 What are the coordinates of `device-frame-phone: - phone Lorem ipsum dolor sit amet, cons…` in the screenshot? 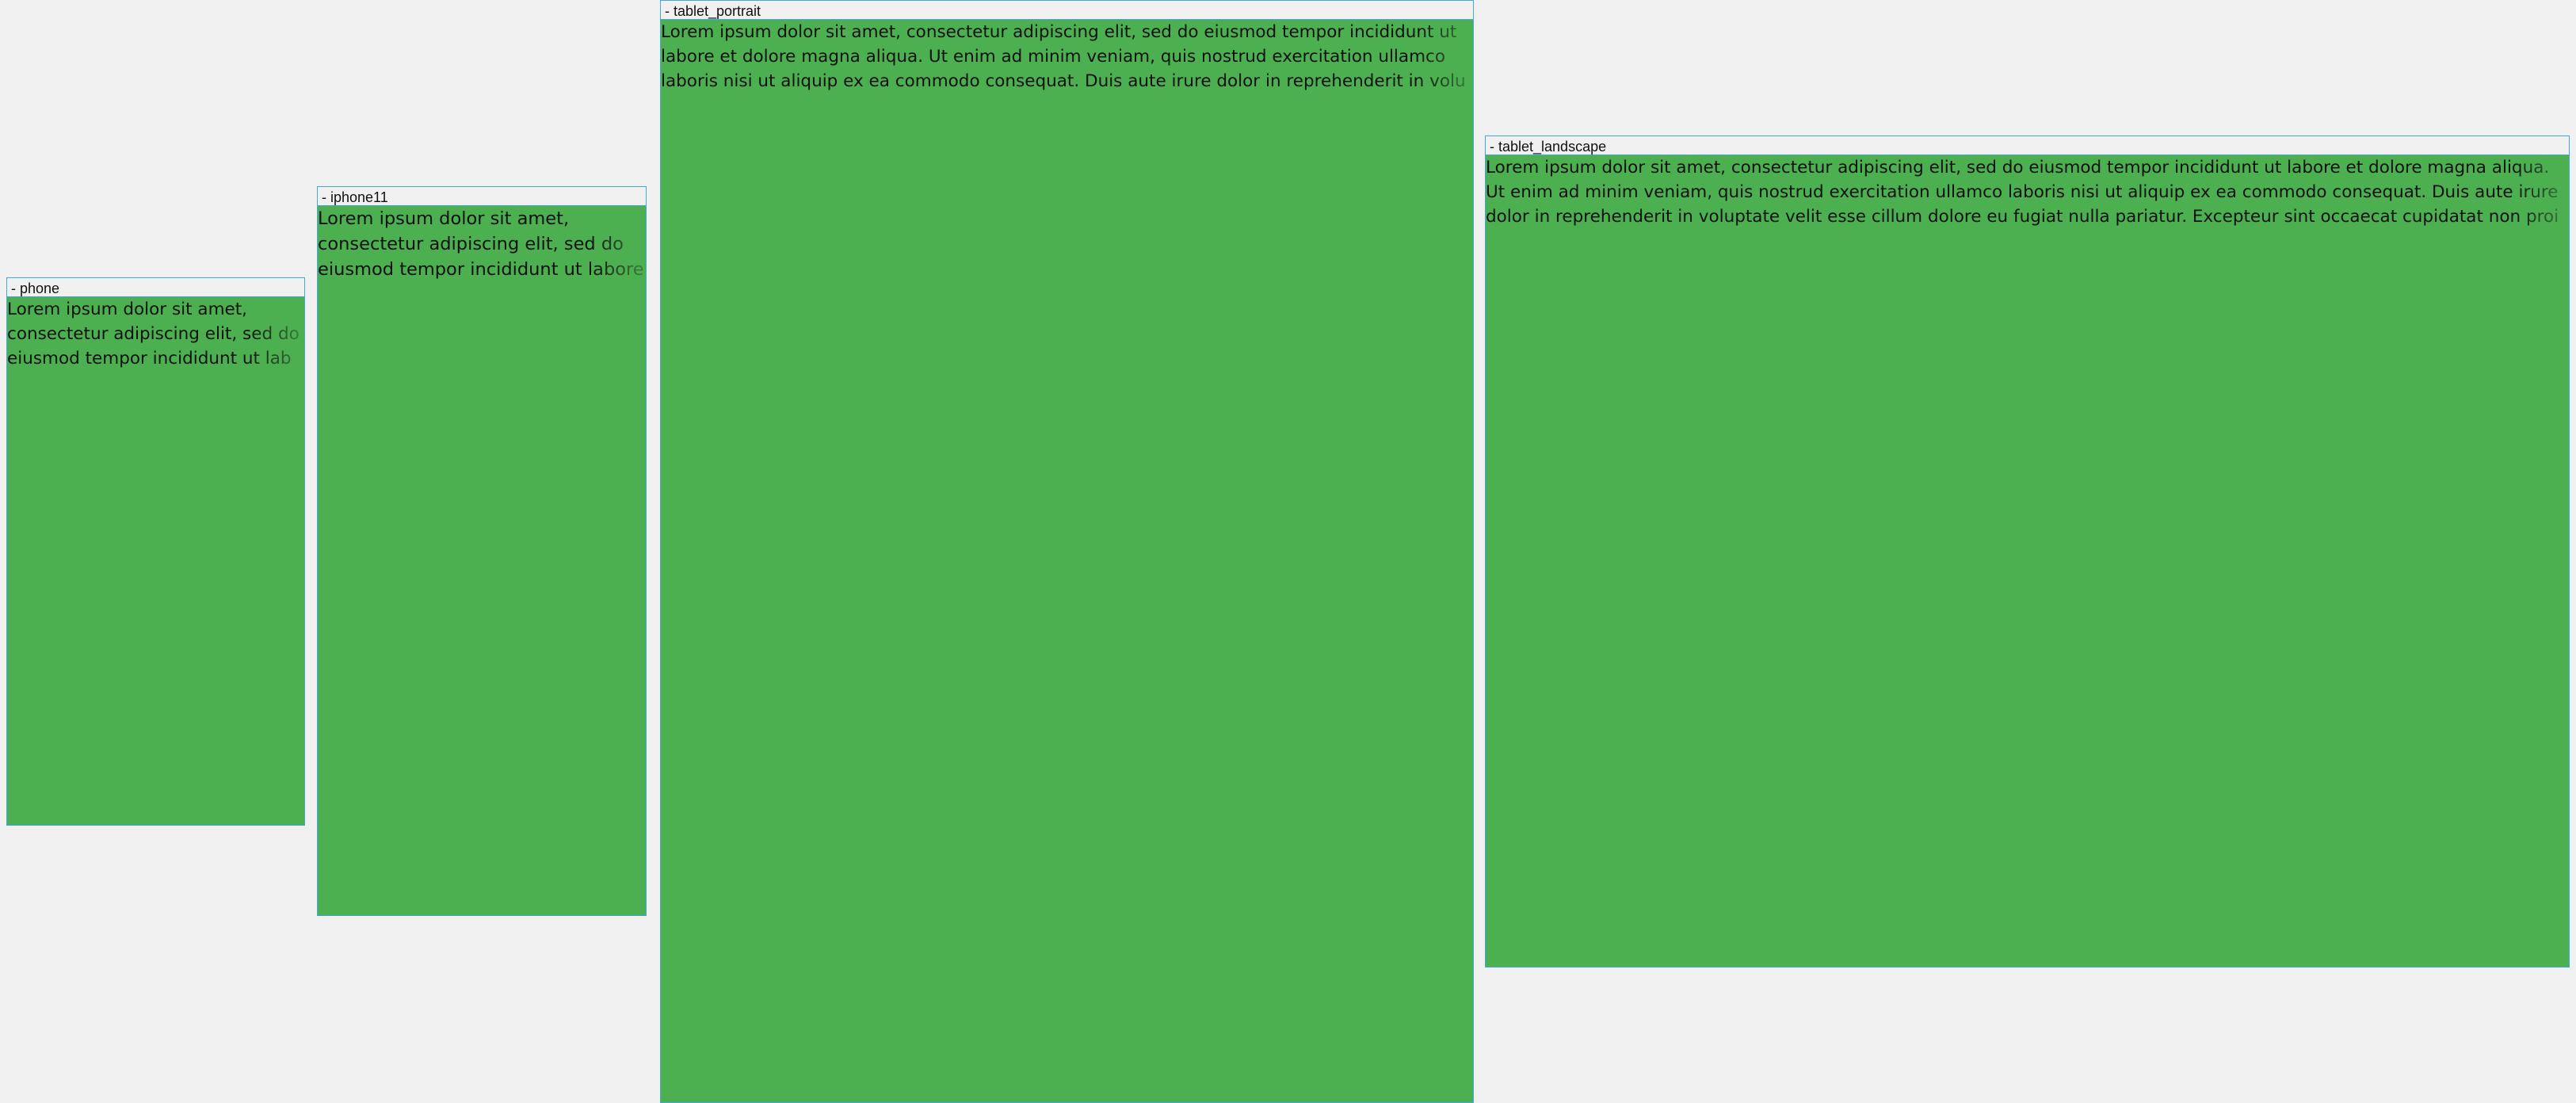 It's located at (155, 551).